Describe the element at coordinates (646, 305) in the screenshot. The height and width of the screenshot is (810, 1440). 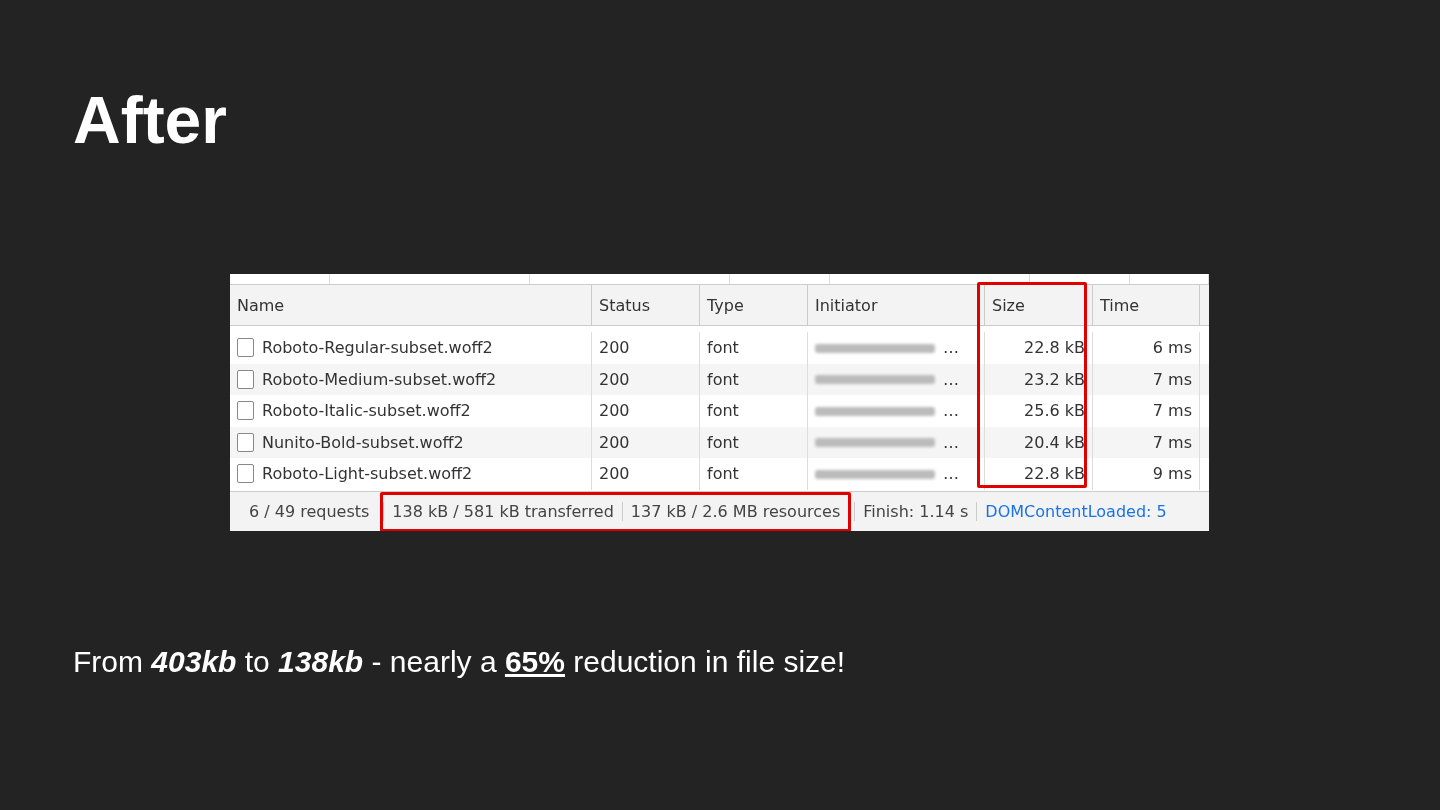
I see `column-header: Status` at that location.